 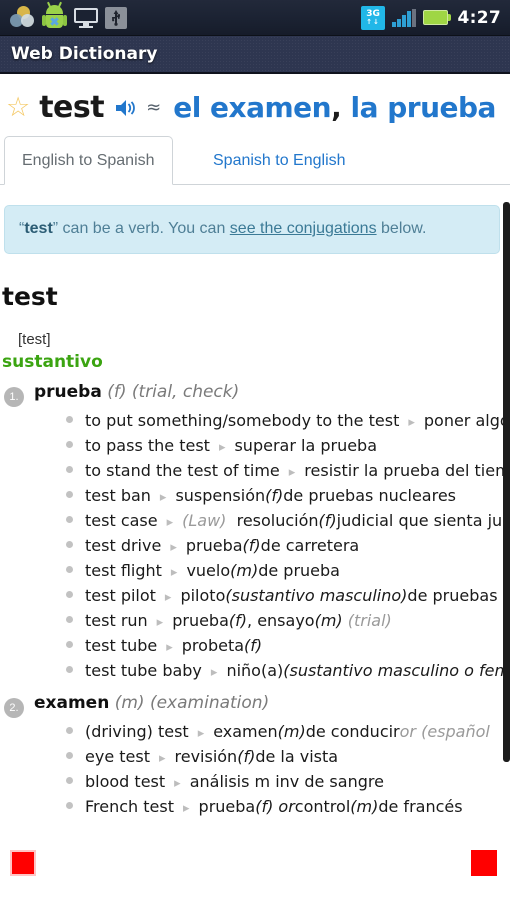 I want to click on pronunciation: [test], so click(x=34, y=340).